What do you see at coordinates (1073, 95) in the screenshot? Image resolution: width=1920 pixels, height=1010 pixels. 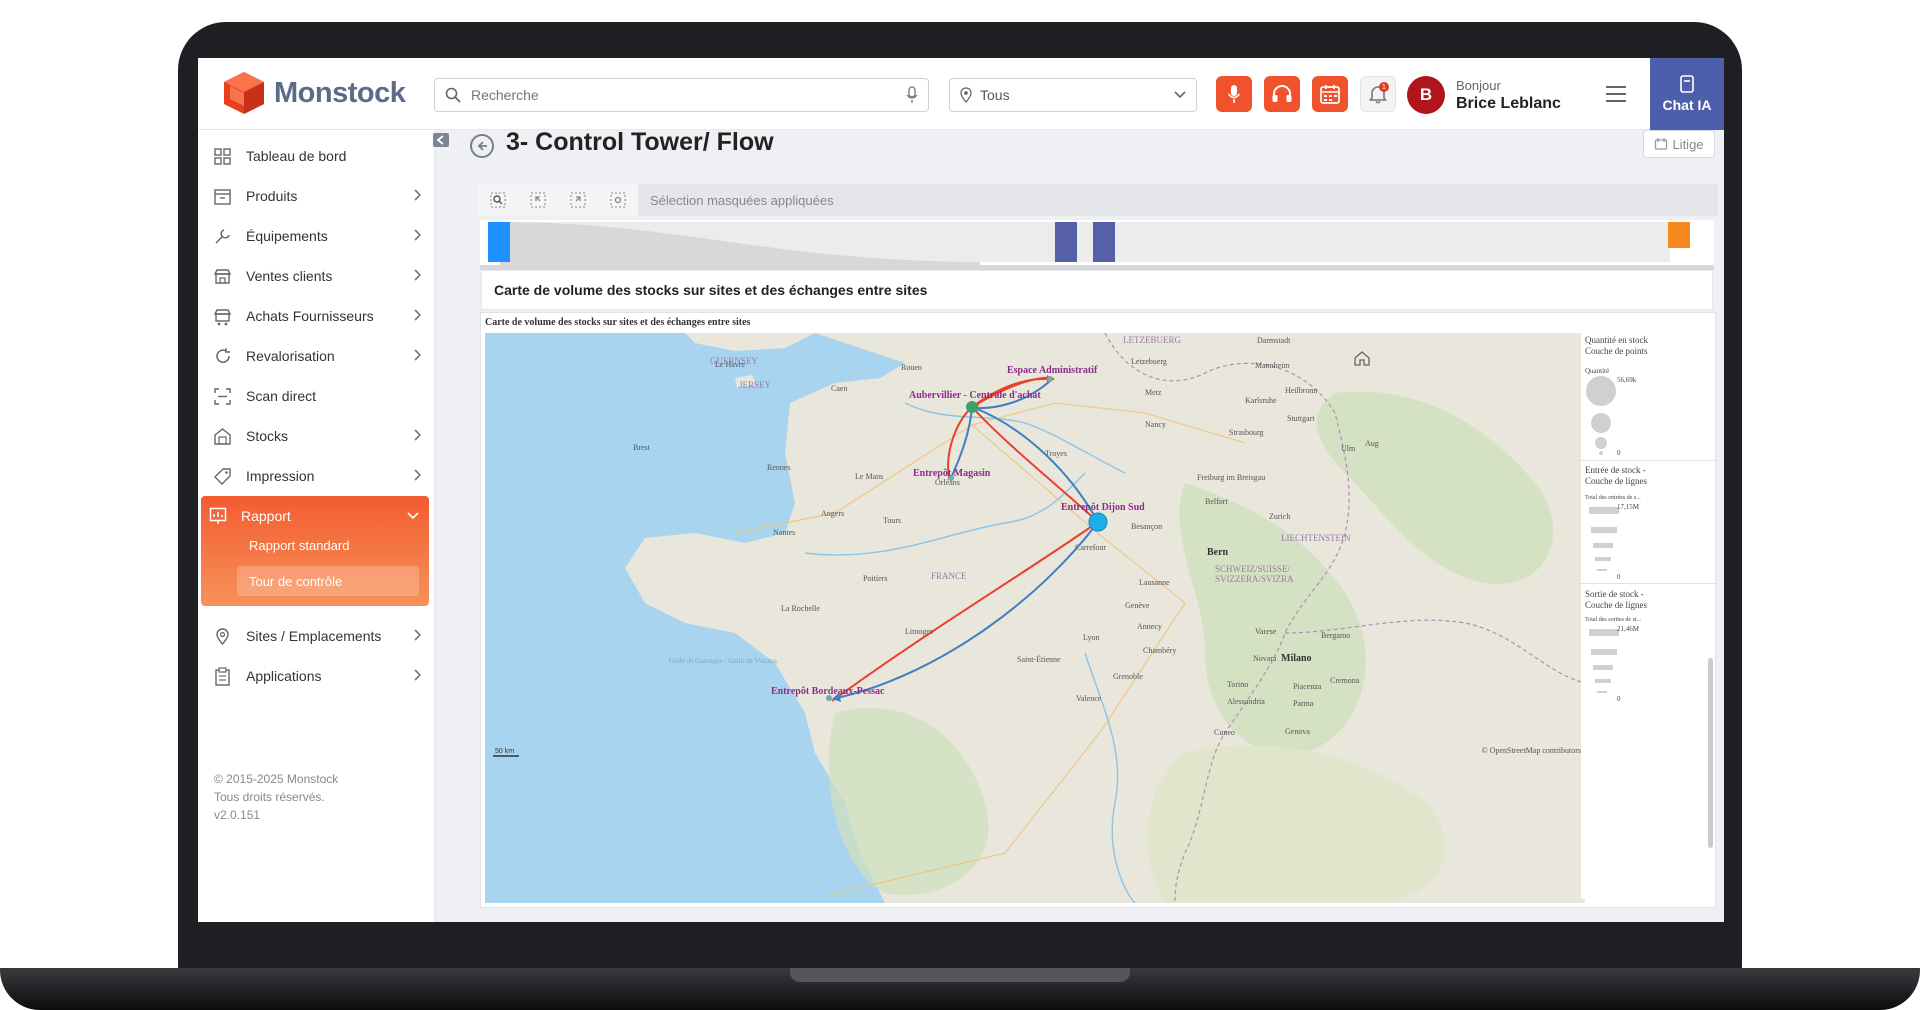 I see `location-select: Tous` at bounding box center [1073, 95].